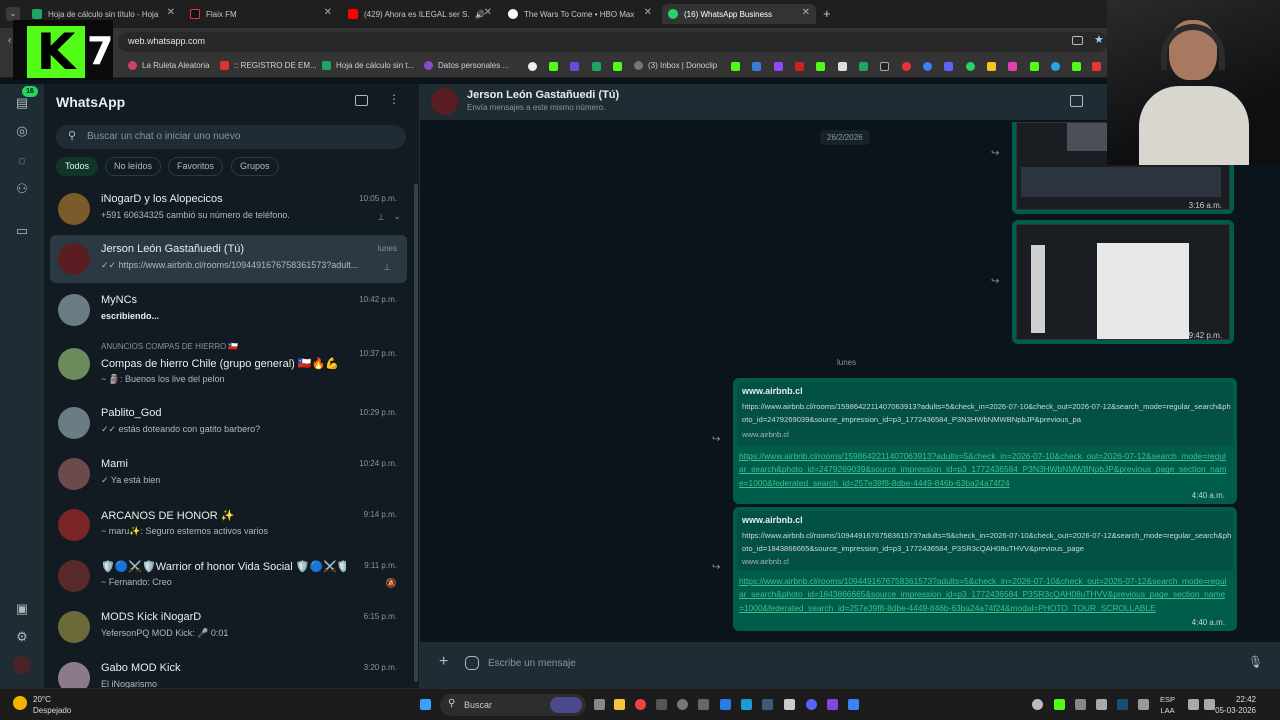 The height and width of the screenshot is (720, 1280). What do you see at coordinates (231, 137) in the screenshot?
I see `search-input: ⚲ Buscar un chat o iniciar uno nuevo` at bounding box center [231, 137].